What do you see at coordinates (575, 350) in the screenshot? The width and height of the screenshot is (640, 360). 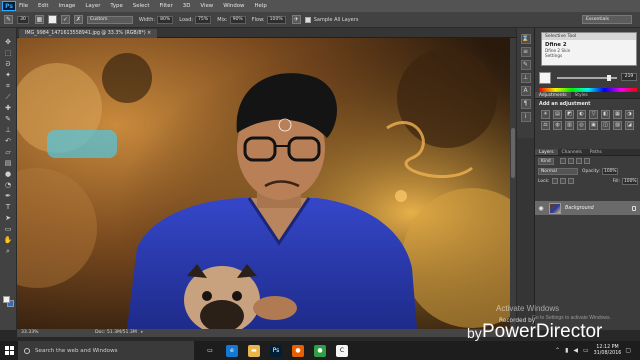 I see `volume-icon: ◀` at bounding box center [575, 350].